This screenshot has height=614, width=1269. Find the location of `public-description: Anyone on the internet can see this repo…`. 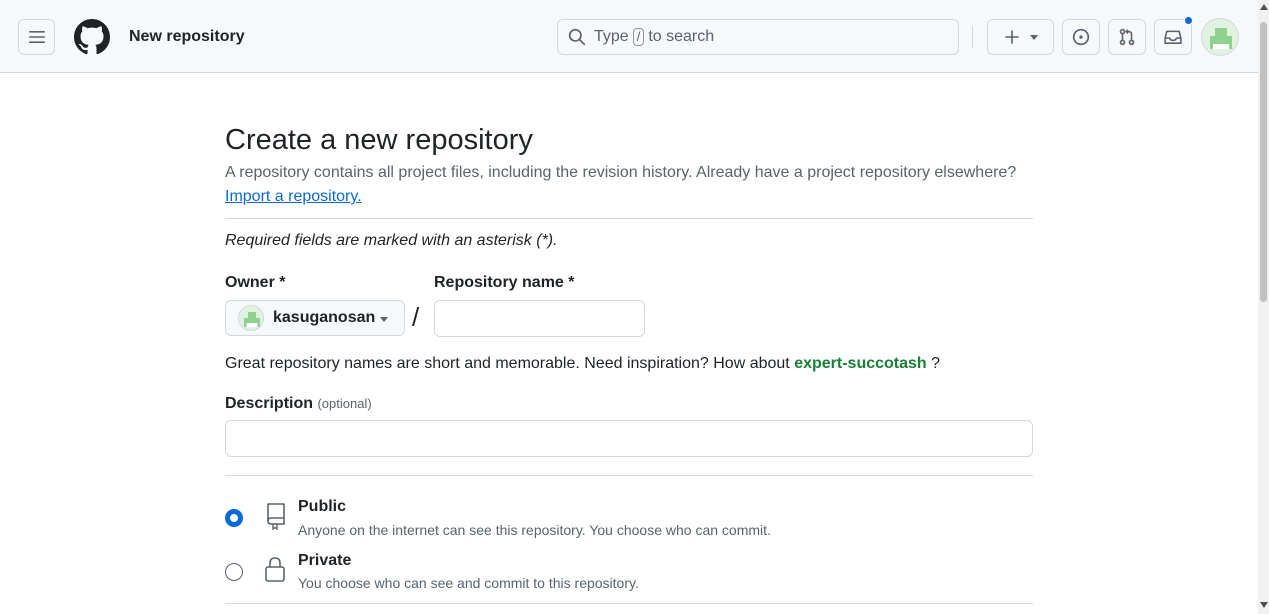

public-description: Anyone on the internet can see this repo… is located at coordinates (534, 530).